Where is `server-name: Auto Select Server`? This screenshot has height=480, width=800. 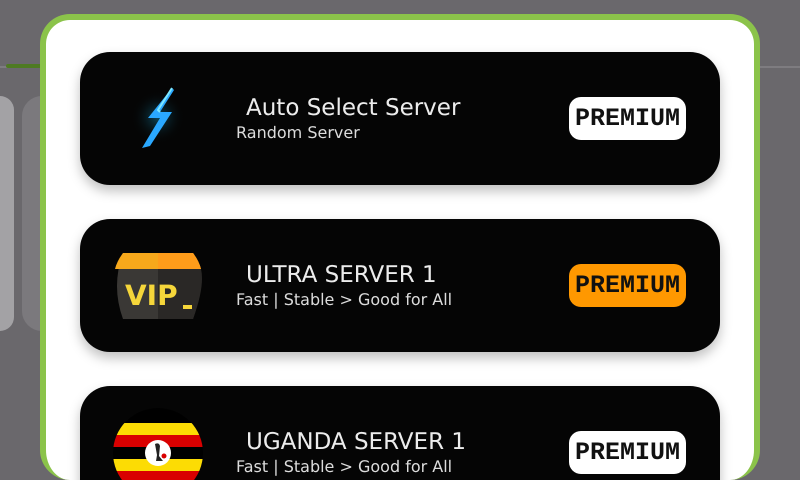 server-name: Auto Select Server is located at coordinates (353, 108).